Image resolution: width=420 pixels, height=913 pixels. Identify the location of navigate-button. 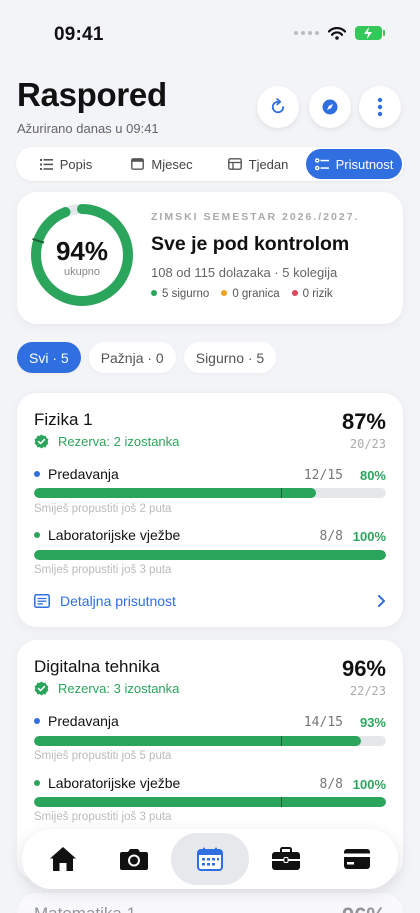
(330, 107).